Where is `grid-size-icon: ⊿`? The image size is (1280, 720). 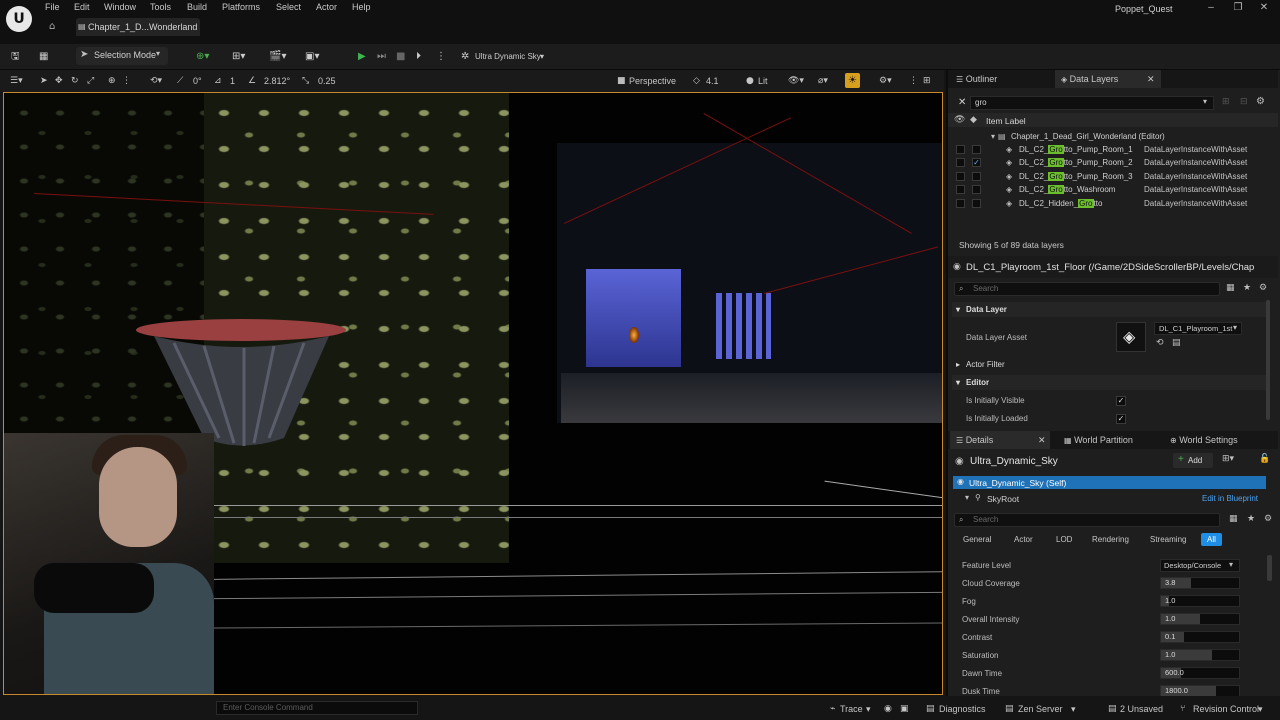
grid-size-icon: ⊿ is located at coordinates (218, 81).